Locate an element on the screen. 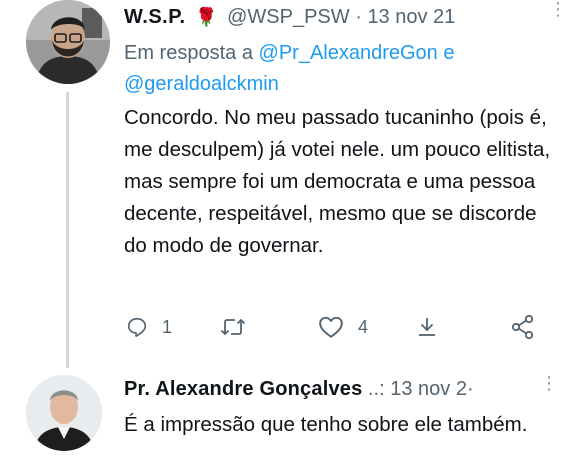 This screenshot has width=584, height=467. tweet-date: 13 nov 21 is located at coordinates (411, 17).